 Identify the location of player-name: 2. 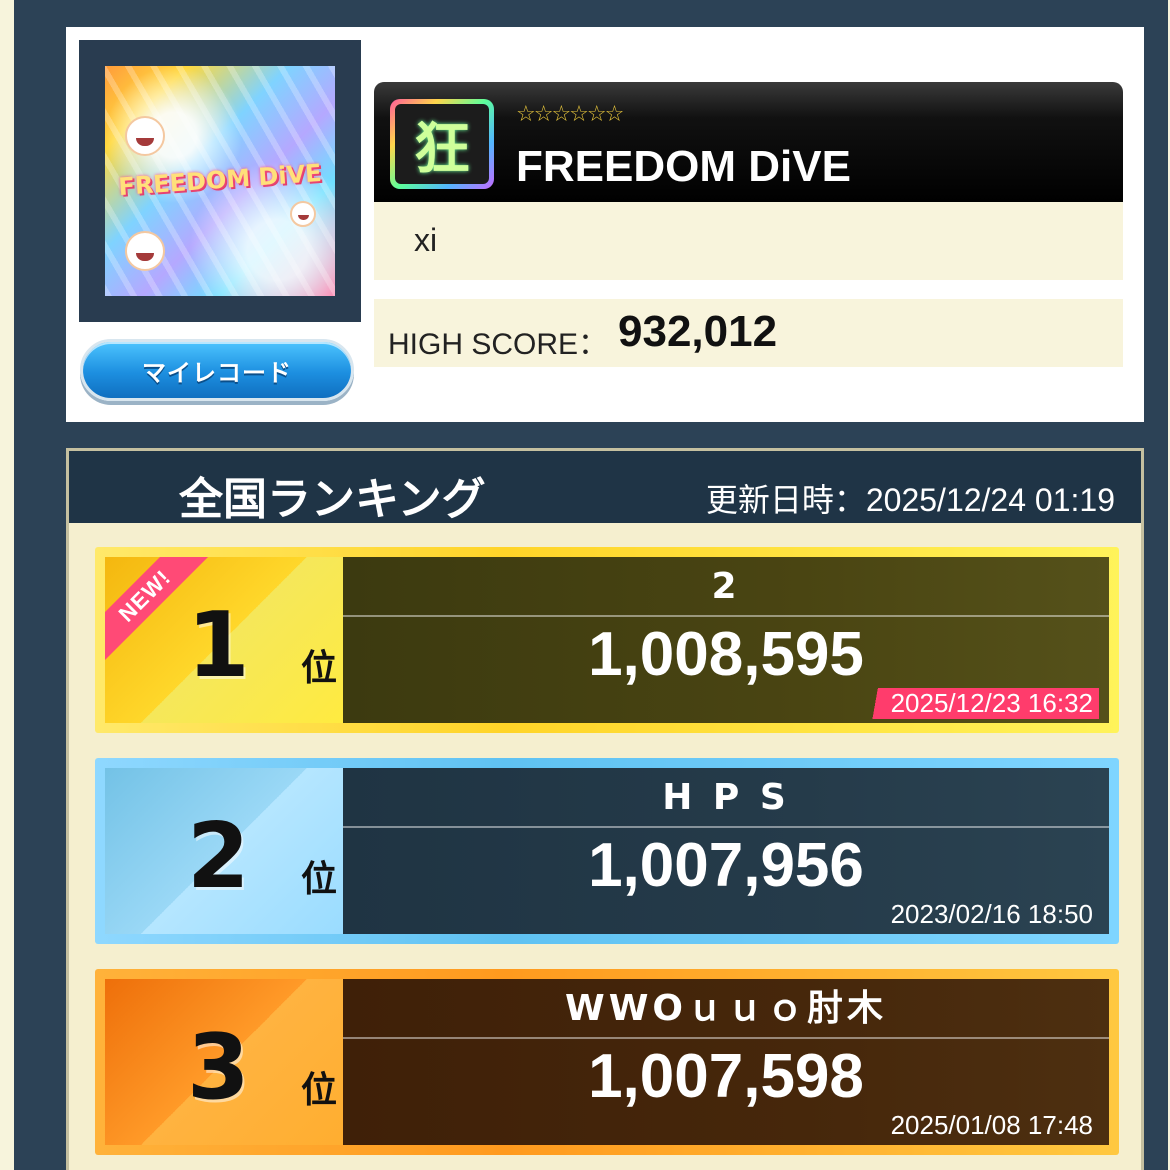
(726, 587).